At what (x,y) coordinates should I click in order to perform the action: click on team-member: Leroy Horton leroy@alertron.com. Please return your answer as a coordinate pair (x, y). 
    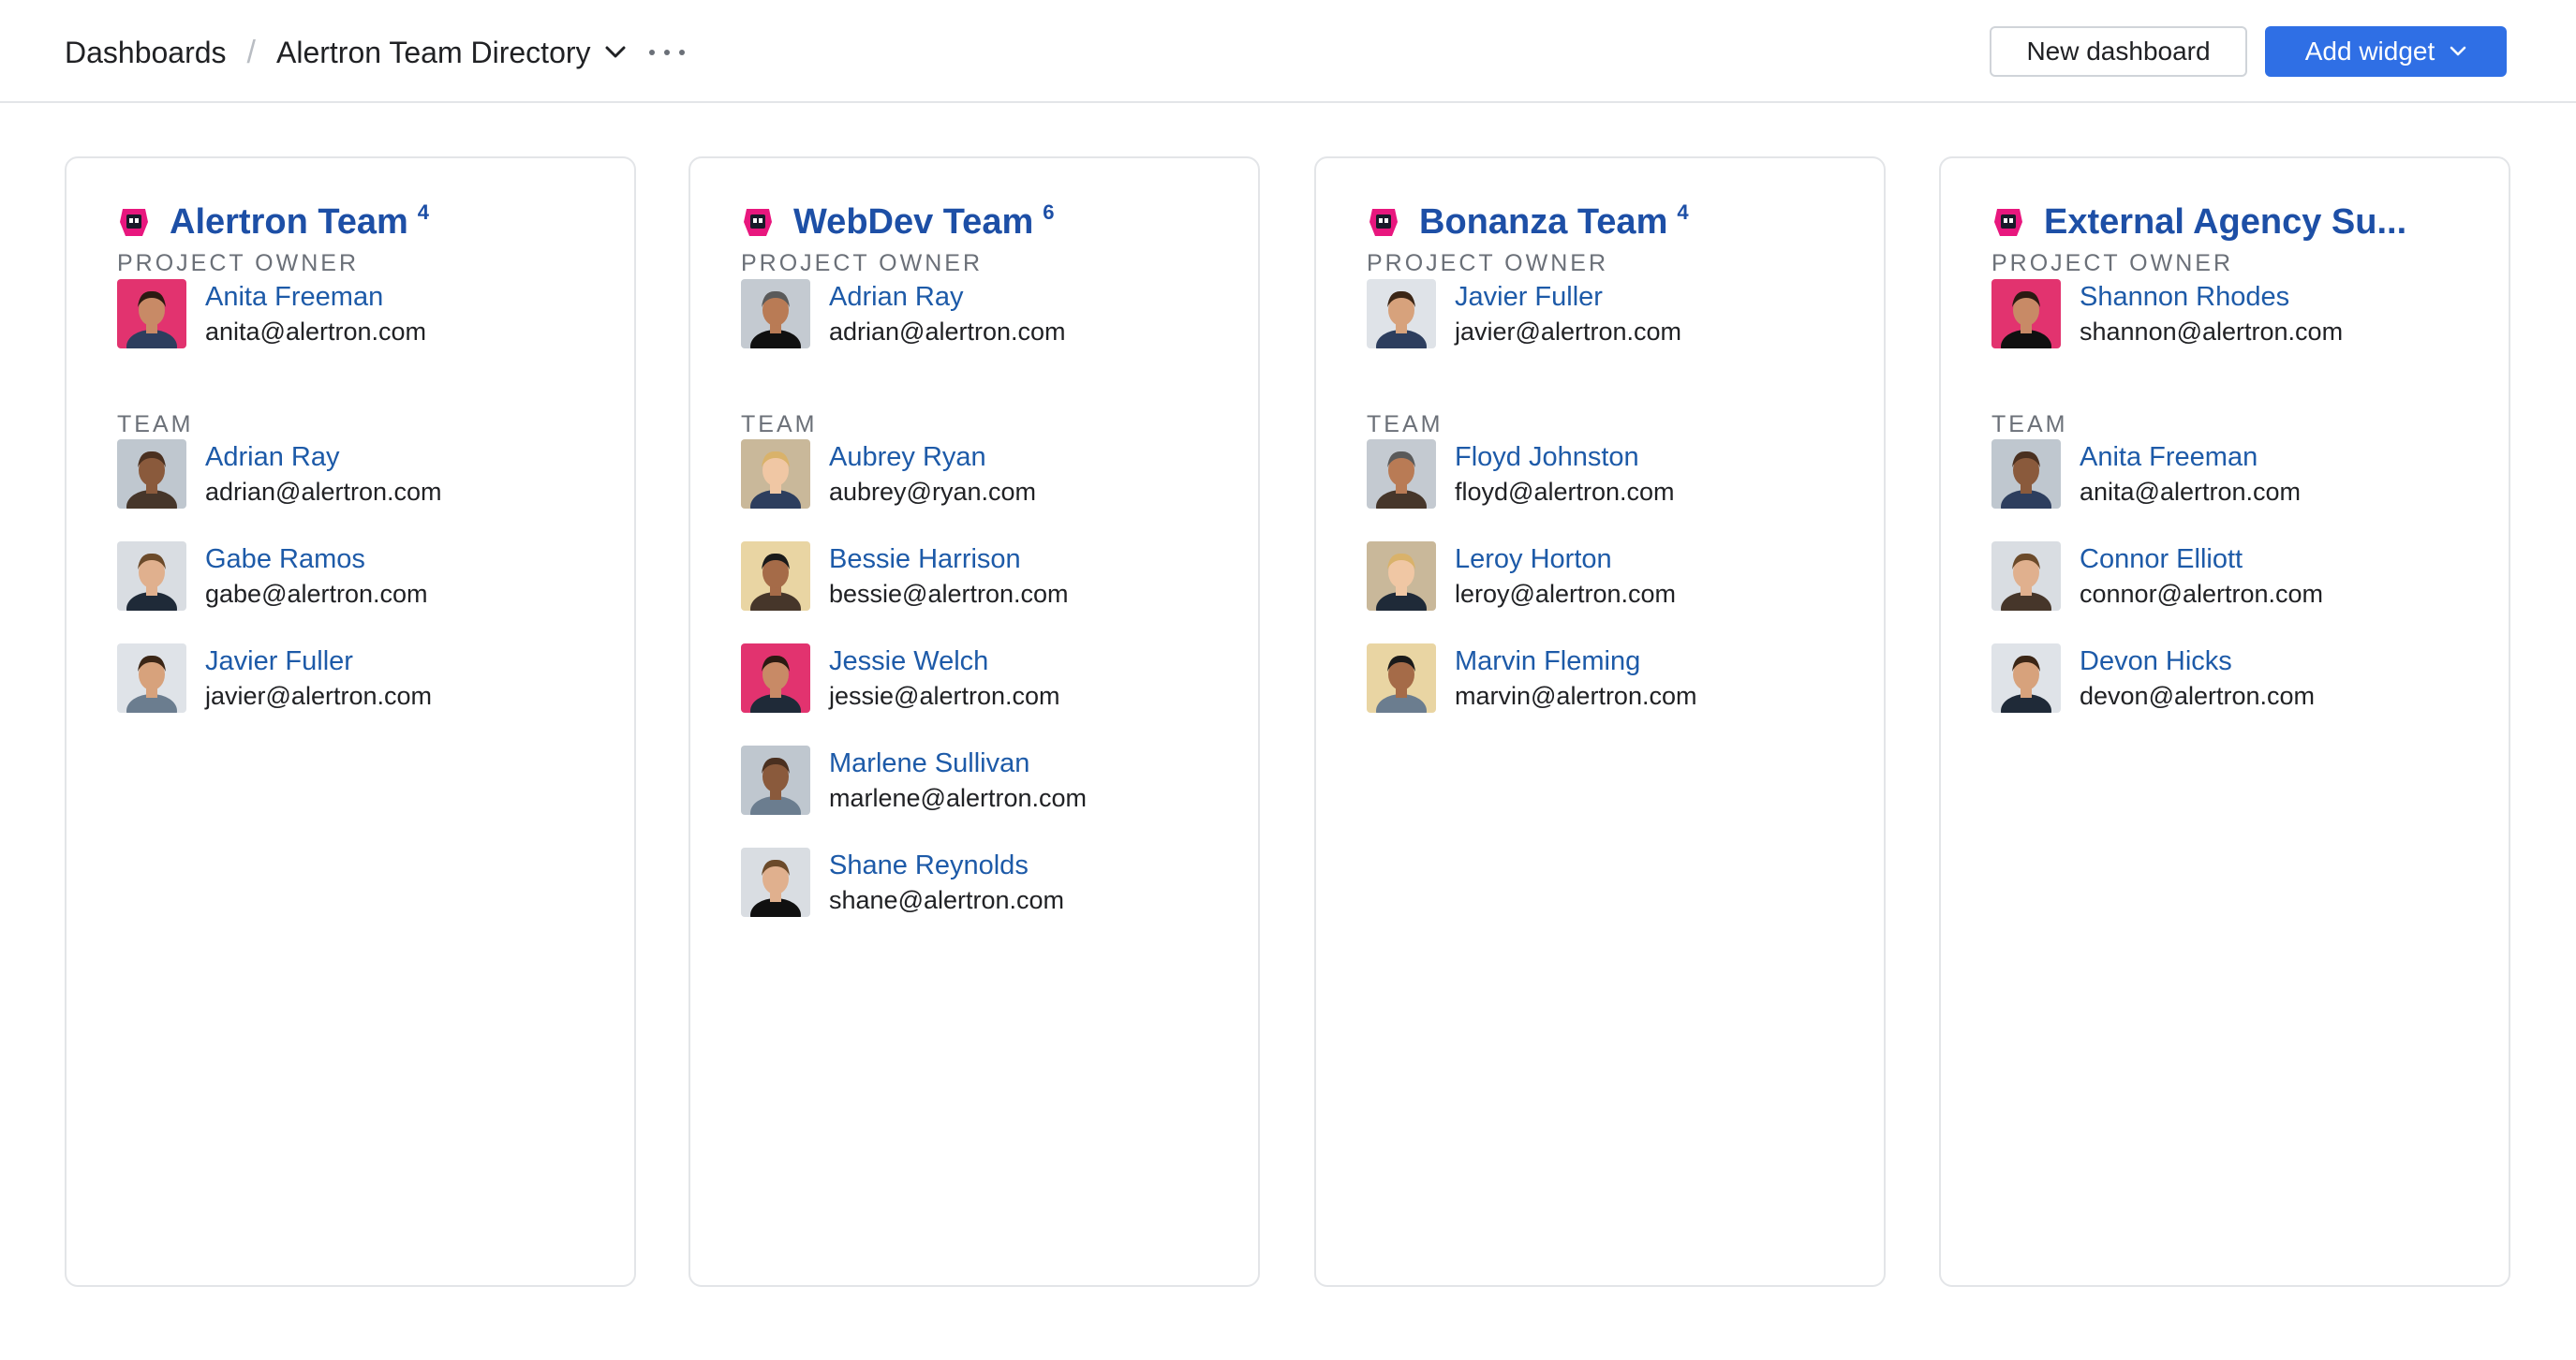
    Looking at the image, I should click on (1522, 576).